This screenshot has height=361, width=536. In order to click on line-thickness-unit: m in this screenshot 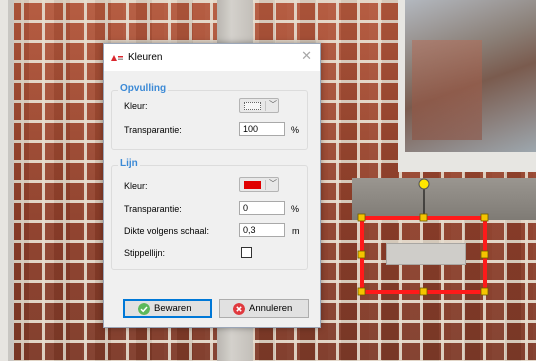, I will do `click(296, 231)`.